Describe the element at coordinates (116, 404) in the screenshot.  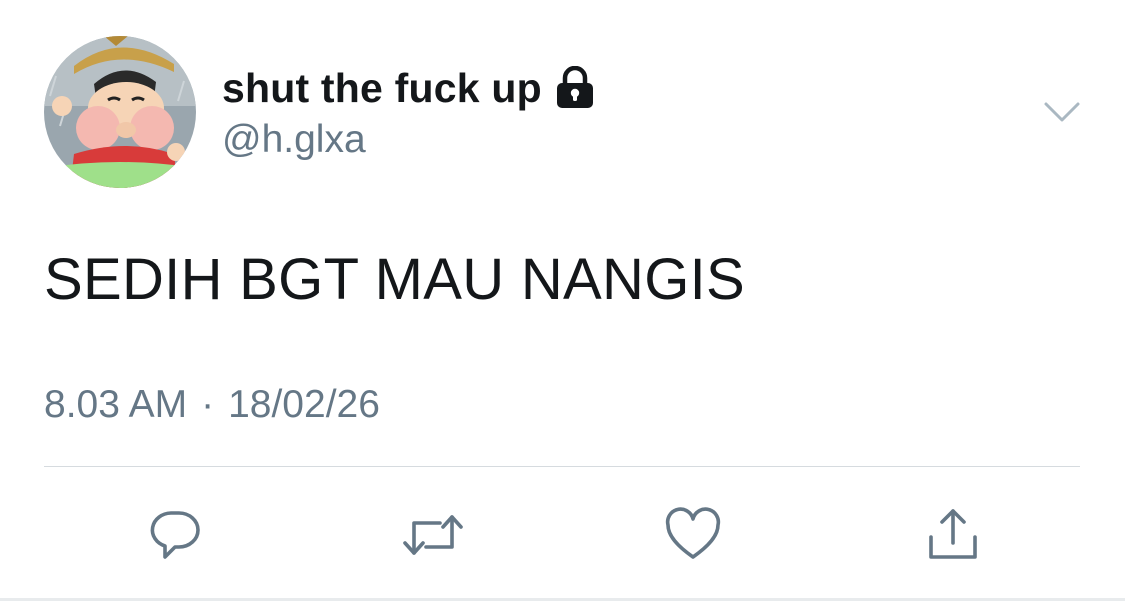
I see `tweet-time: 8.03 AM` at that location.